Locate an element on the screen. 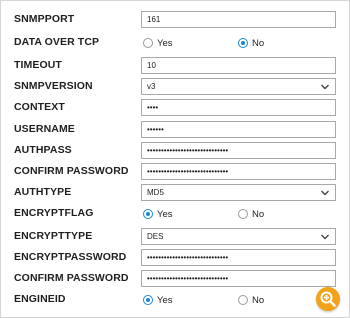 This screenshot has height=318, width=350. zoom-in-icon is located at coordinates (328, 299).